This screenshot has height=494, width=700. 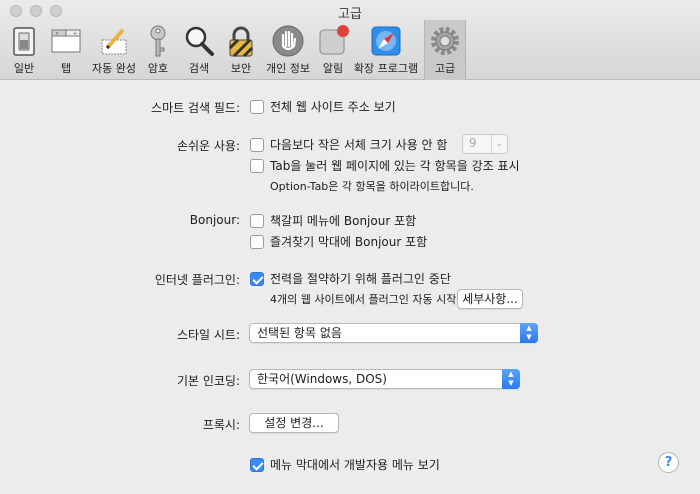 I want to click on smart-search-label: 스마트 검색 필드:, so click(x=195, y=108).